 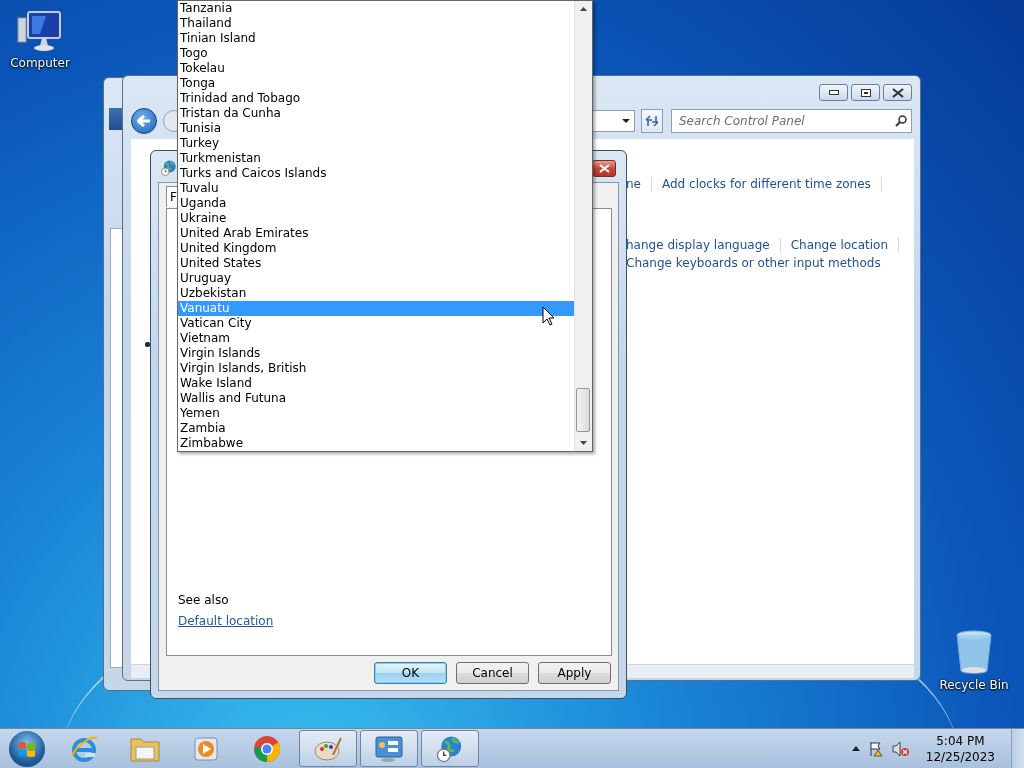 What do you see at coordinates (147, 344) in the screenshot?
I see `bullet-icon` at bounding box center [147, 344].